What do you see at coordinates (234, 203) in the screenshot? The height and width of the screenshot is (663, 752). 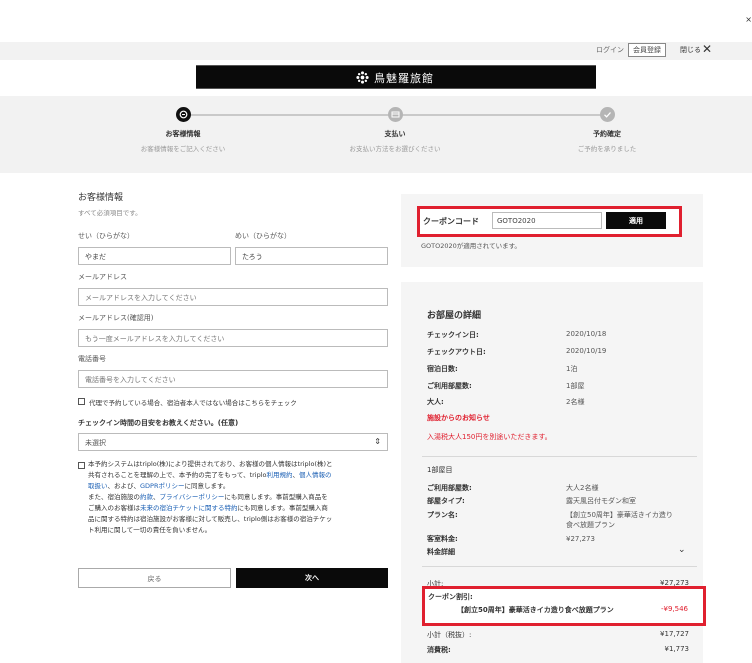 I see `customer-form: お客様情報 すべて必須項目です。` at bounding box center [234, 203].